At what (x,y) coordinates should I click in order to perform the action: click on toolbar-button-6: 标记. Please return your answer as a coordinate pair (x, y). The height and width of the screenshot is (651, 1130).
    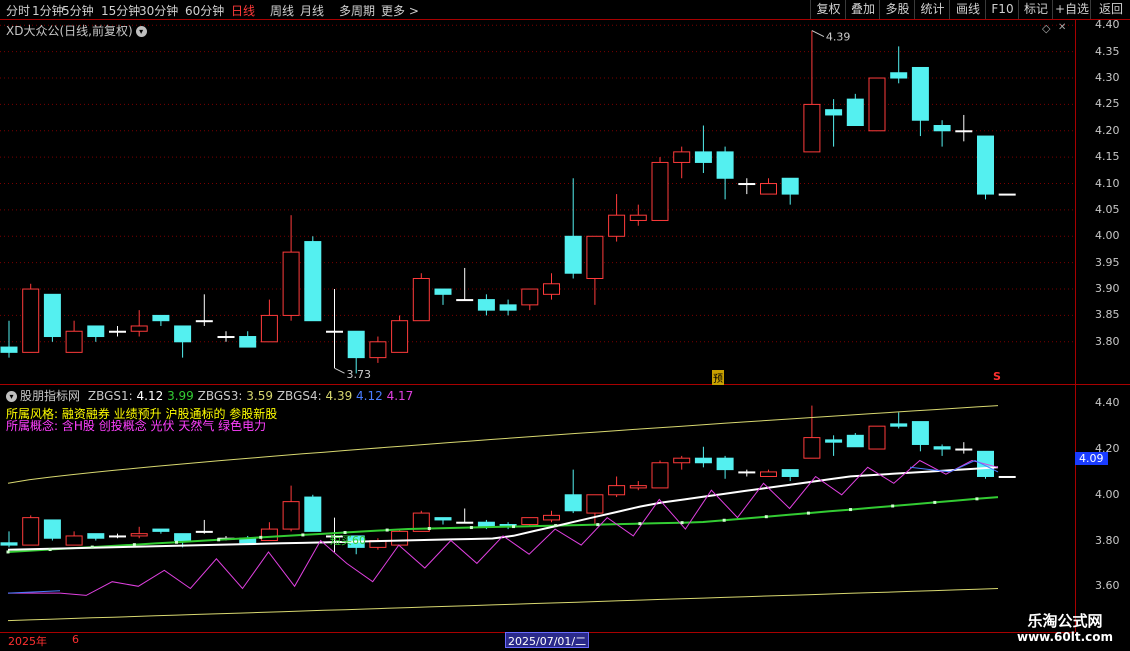
    Looking at the image, I should click on (1035, 9).